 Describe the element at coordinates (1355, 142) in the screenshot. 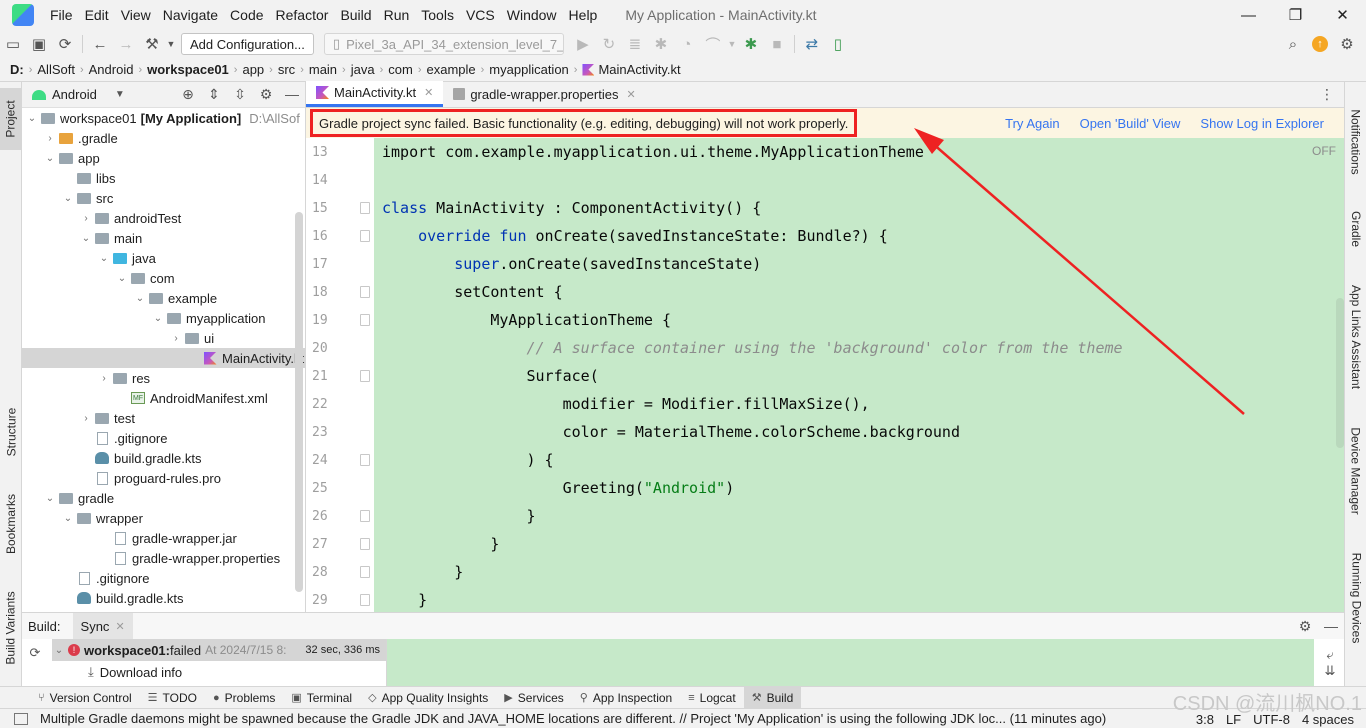

I see `tab-notifications: Notifications` at that location.